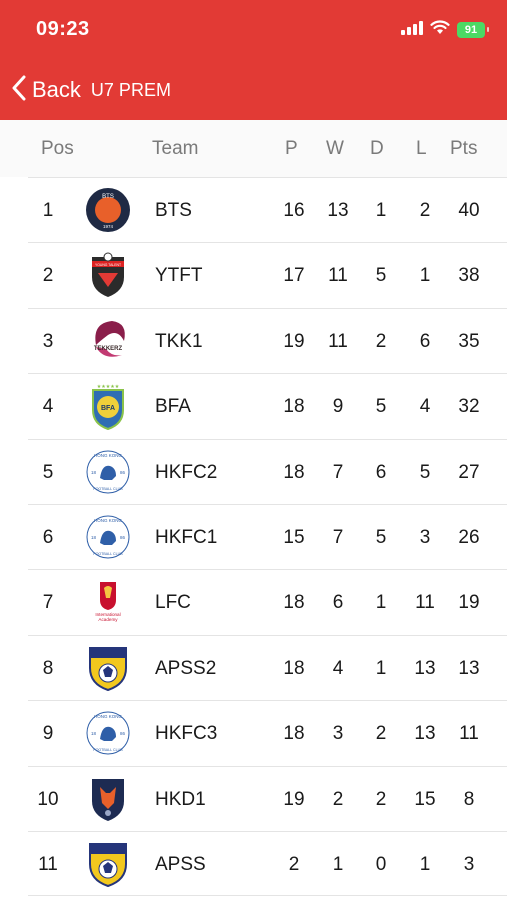  What do you see at coordinates (108, 210) in the screenshot?
I see `bts-badge-icon: BTS 1974` at bounding box center [108, 210].